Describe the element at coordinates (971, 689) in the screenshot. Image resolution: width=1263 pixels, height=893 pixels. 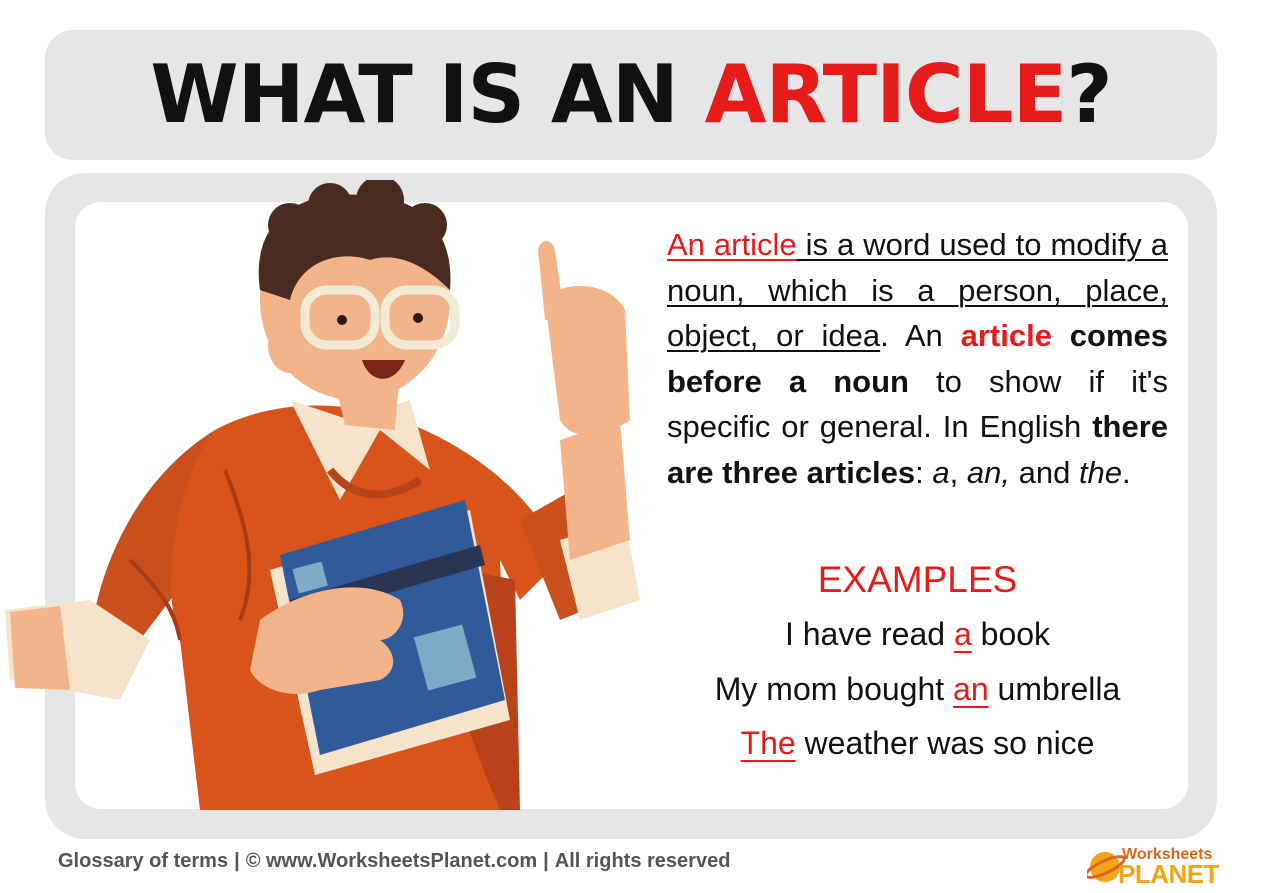
I see `example-article: an` at that location.